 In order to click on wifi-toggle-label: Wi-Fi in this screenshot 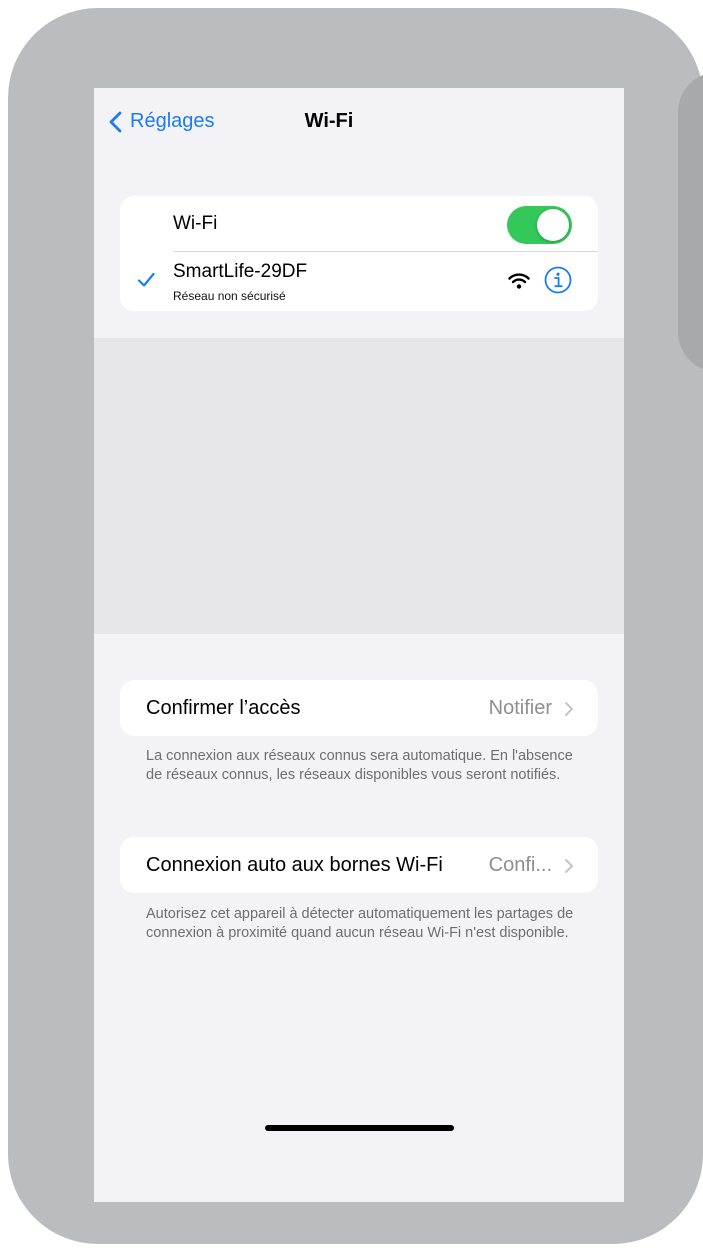, I will do `click(195, 223)`.